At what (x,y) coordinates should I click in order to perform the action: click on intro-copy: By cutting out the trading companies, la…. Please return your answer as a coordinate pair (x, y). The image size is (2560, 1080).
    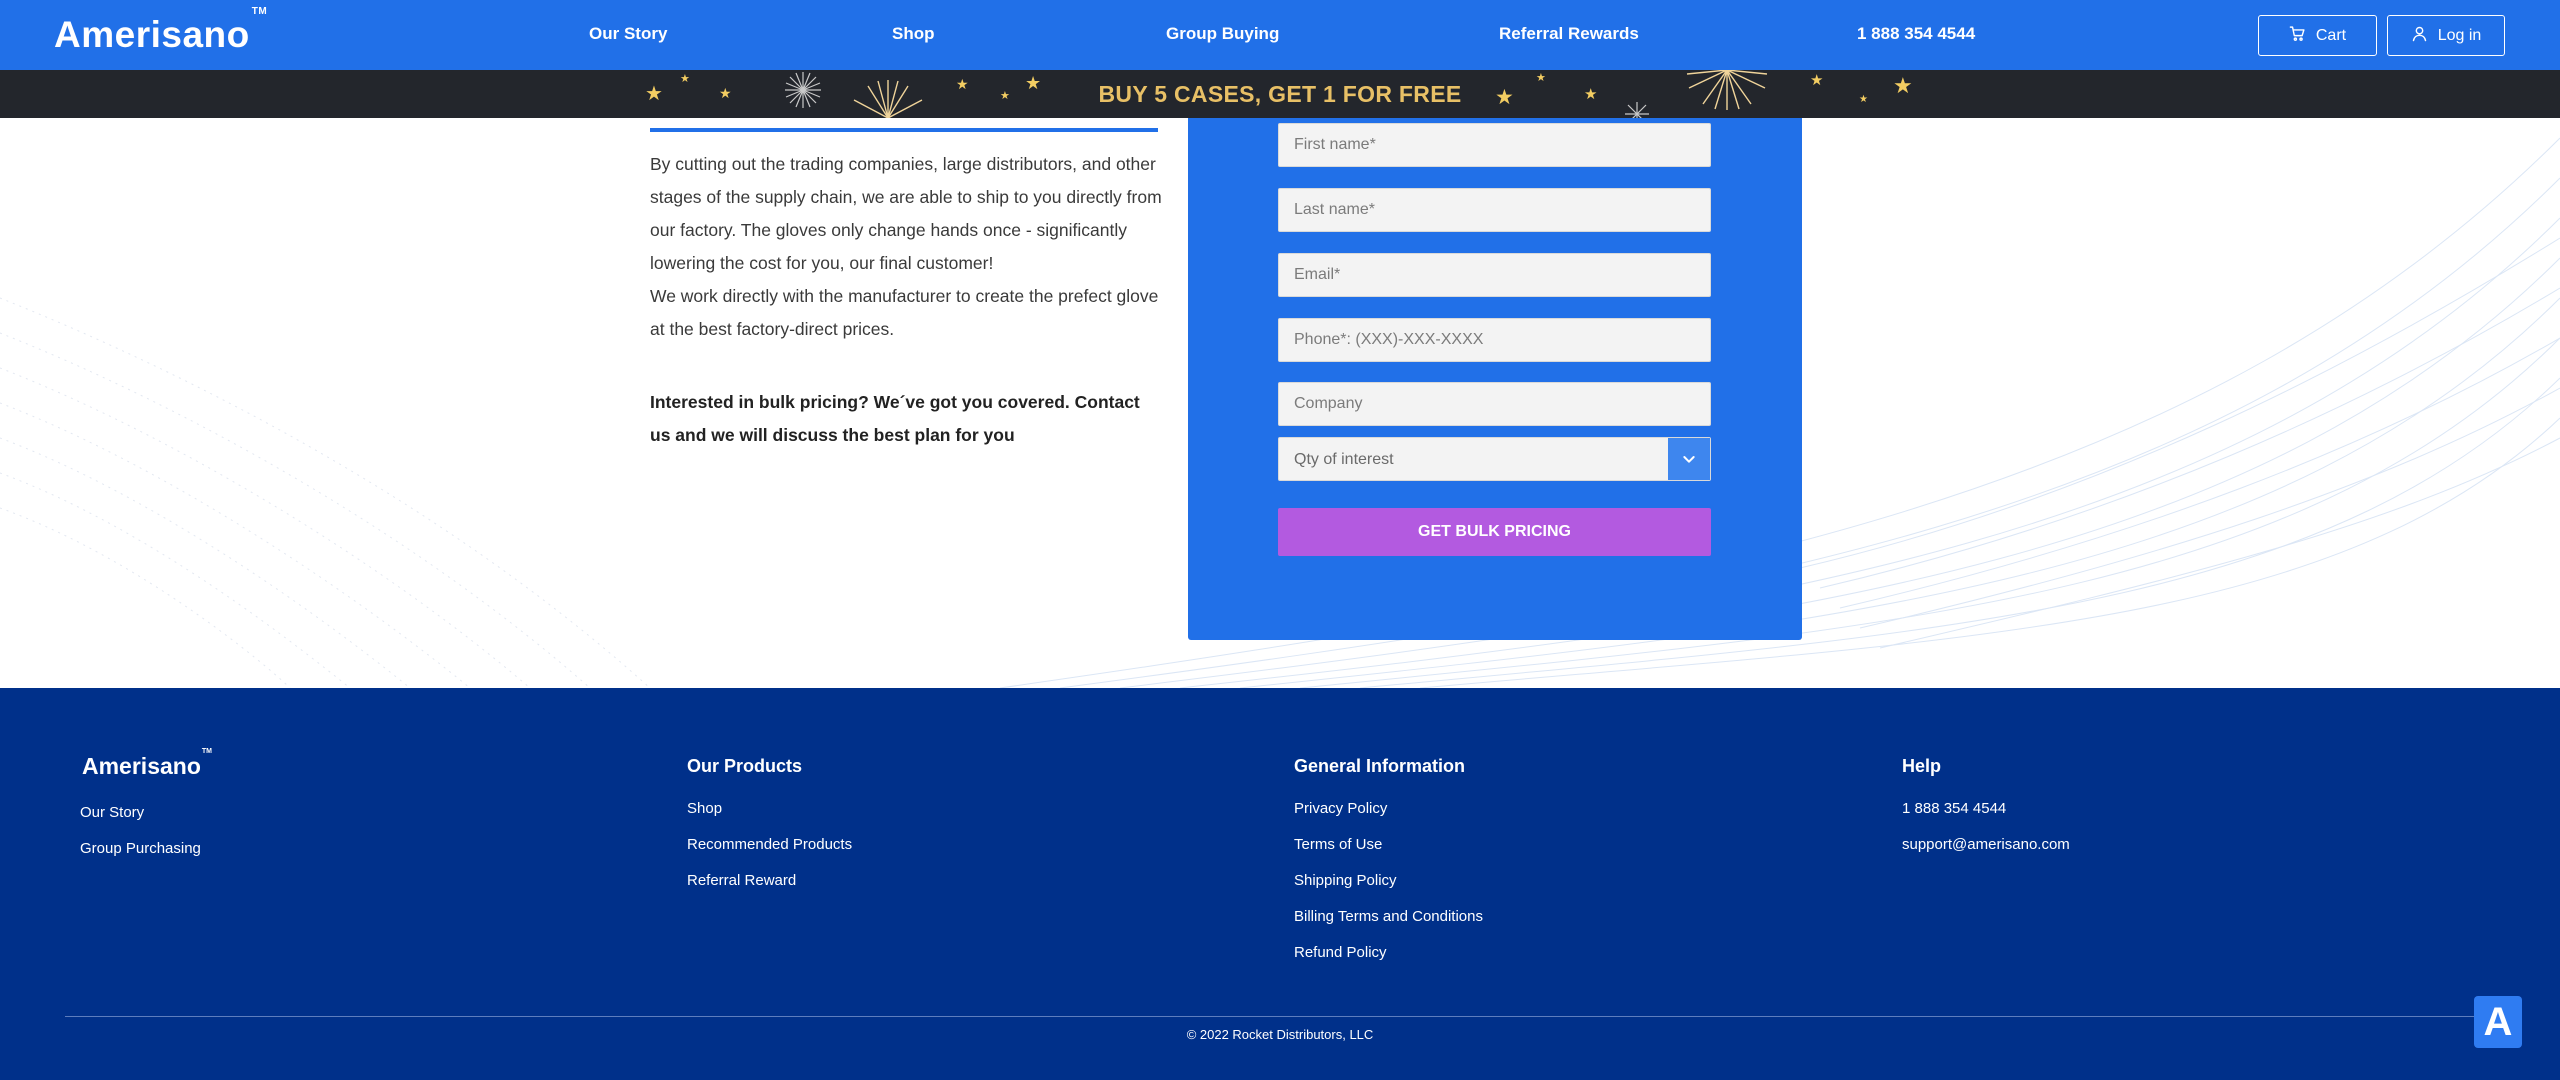
    Looking at the image, I should click on (906, 247).